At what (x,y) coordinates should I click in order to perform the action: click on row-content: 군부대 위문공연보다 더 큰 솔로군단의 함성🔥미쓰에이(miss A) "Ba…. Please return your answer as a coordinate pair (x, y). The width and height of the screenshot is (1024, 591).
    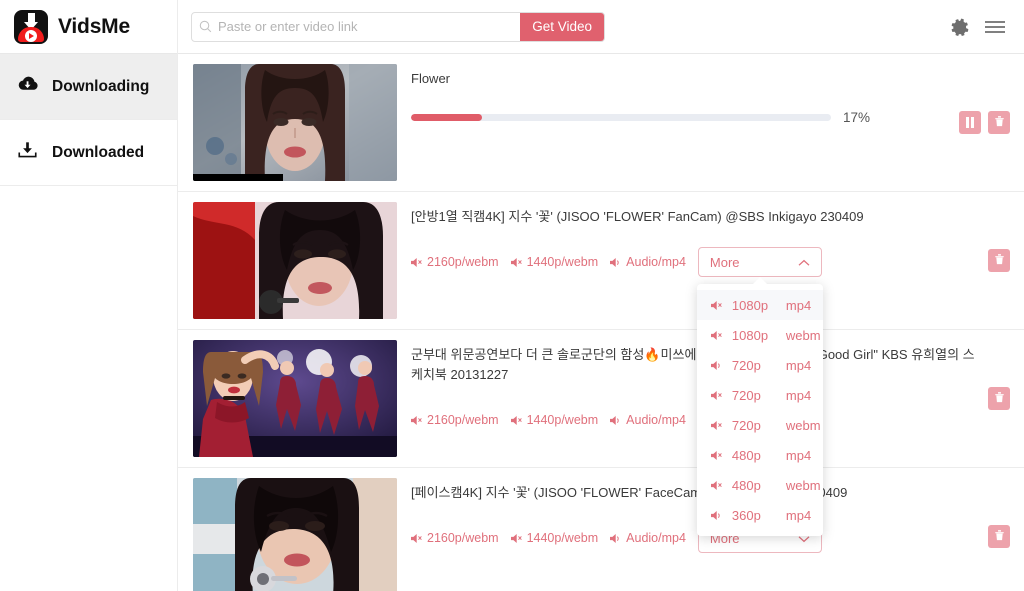
    Looking at the image, I should click on (688, 388).